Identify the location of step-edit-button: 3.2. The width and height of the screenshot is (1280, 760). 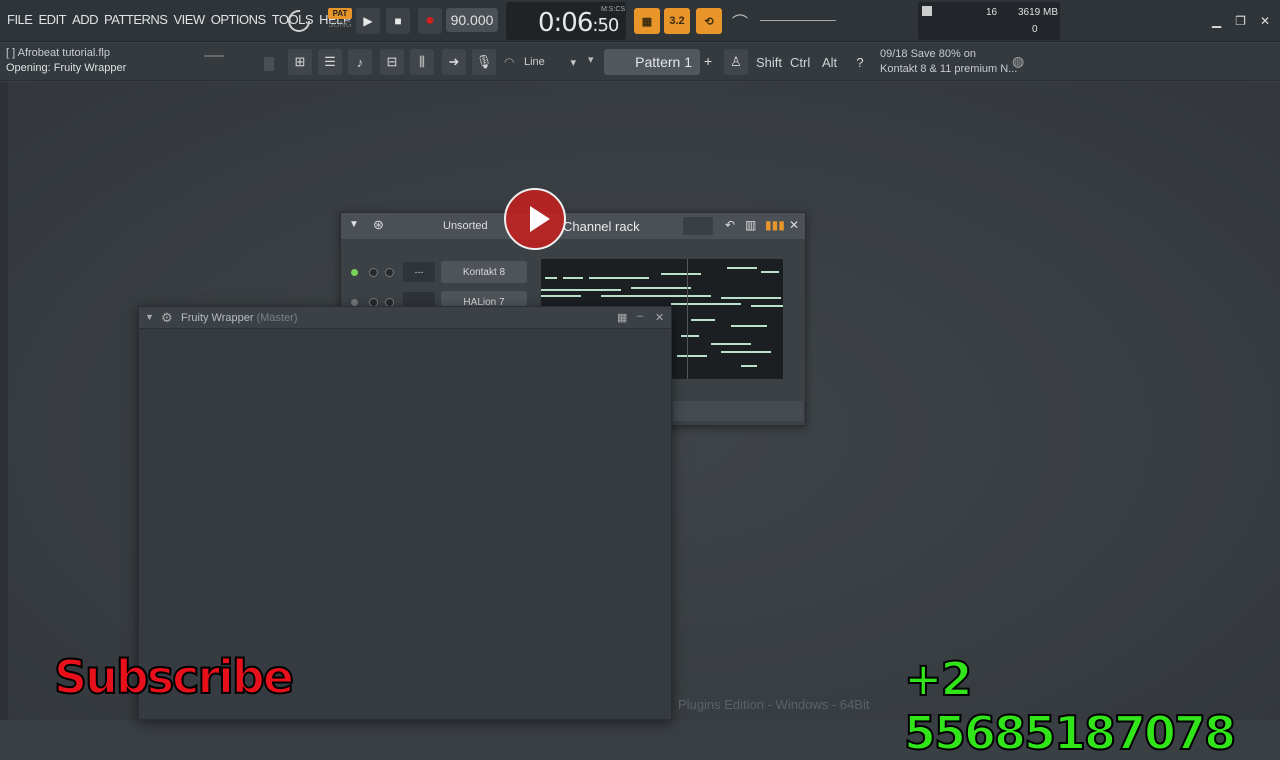
(677, 21).